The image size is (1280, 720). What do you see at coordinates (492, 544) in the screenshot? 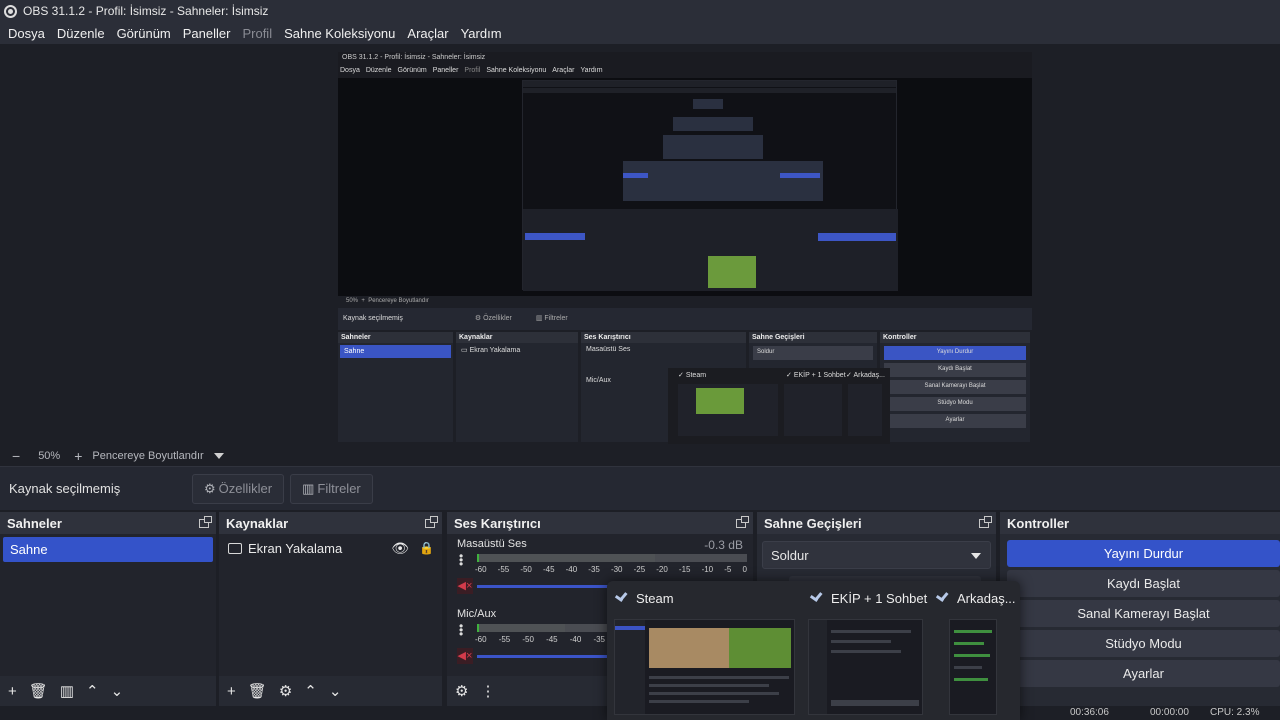
I see `channel-name: Masaüstü Ses` at bounding box center [492, 544].